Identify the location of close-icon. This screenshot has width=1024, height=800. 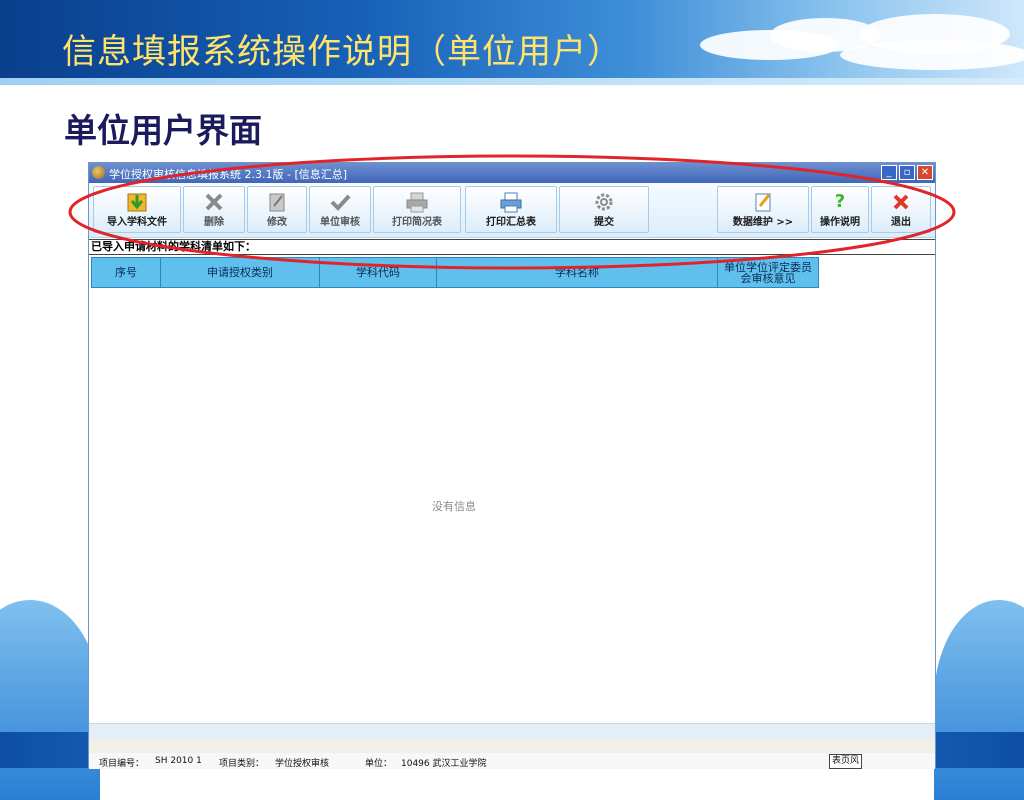
(901, 202).